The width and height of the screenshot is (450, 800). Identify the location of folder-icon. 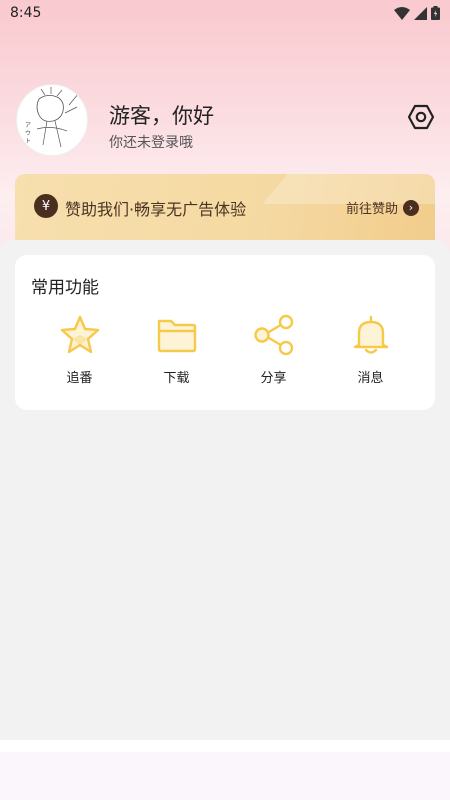
(177, 335).